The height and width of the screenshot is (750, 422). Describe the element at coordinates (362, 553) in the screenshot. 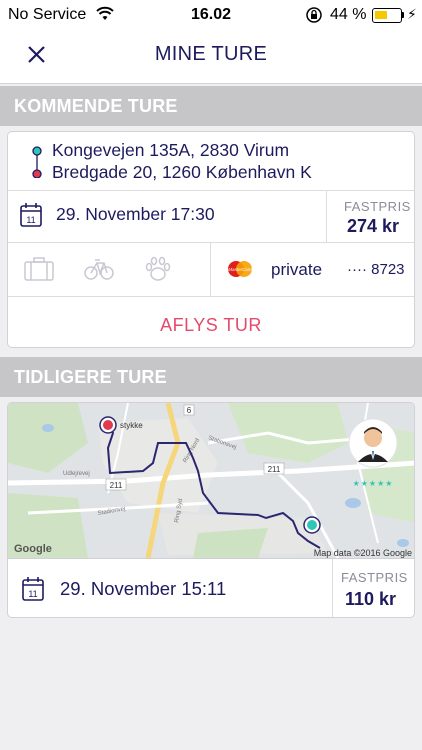

I see `map-attribution: Map data ©2016 Google` at that location.